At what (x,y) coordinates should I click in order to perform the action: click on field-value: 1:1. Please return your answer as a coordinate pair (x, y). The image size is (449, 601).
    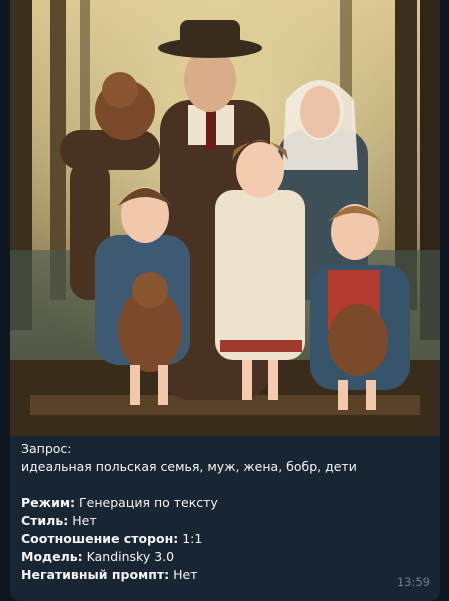
    Looking at the image, I should click on (192, 538).